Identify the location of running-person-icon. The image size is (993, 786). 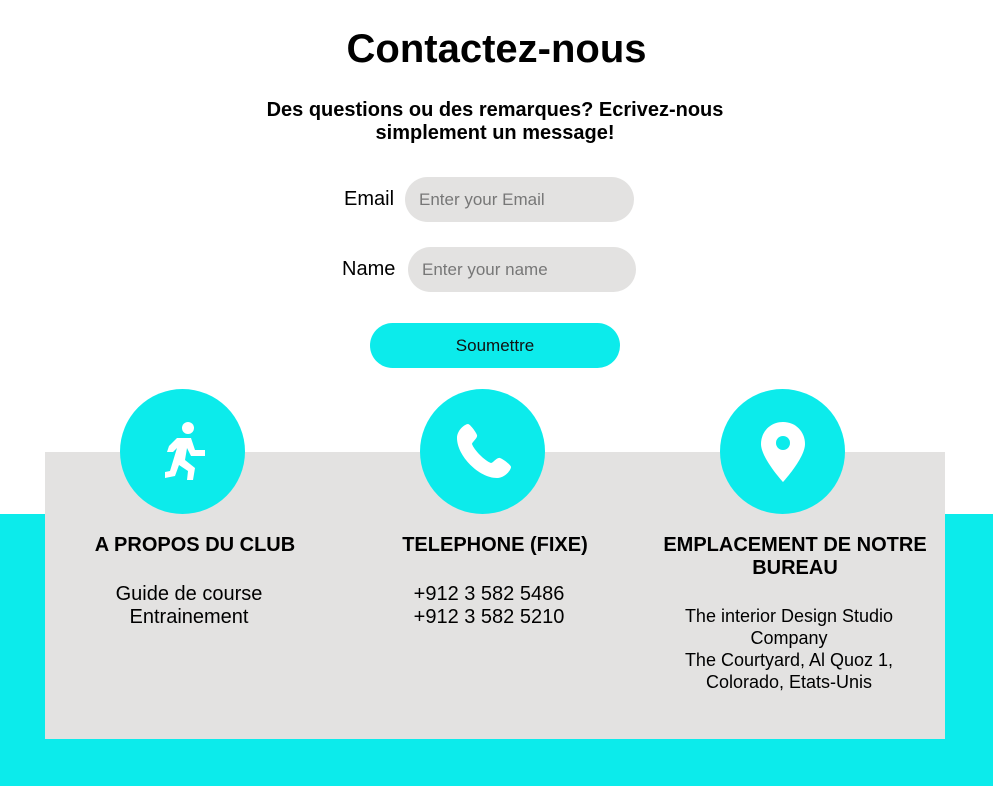
(184, 450).